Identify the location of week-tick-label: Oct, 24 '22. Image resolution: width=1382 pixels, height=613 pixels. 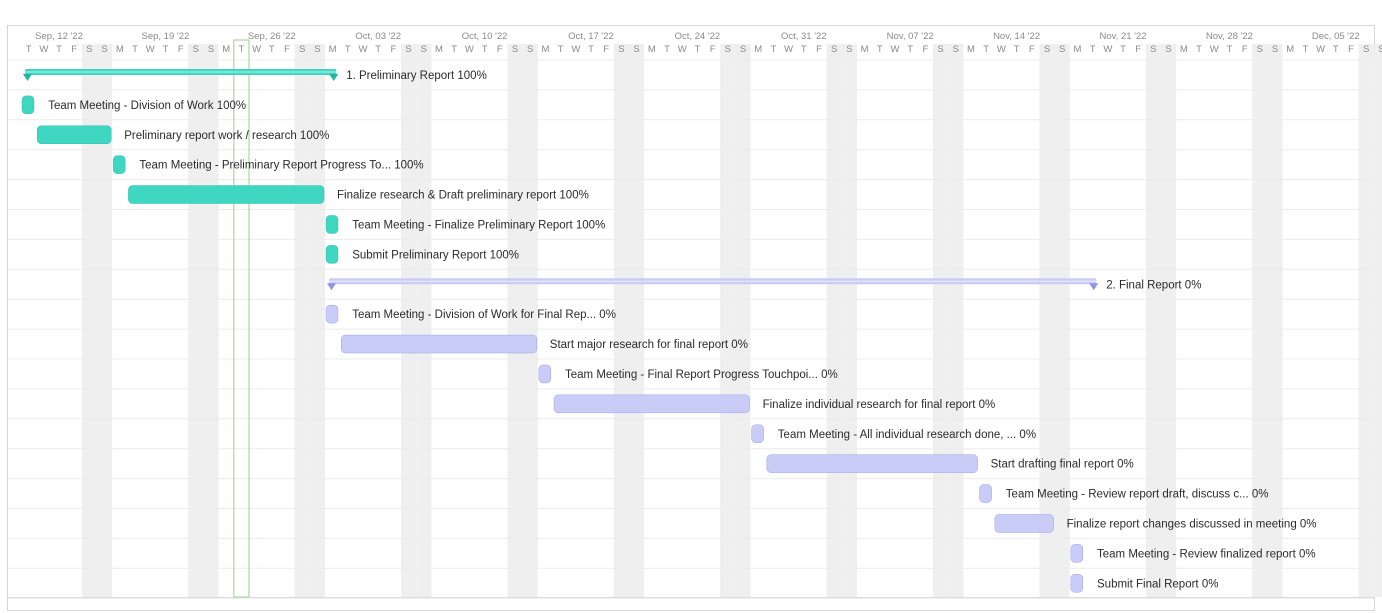
(698, 36).